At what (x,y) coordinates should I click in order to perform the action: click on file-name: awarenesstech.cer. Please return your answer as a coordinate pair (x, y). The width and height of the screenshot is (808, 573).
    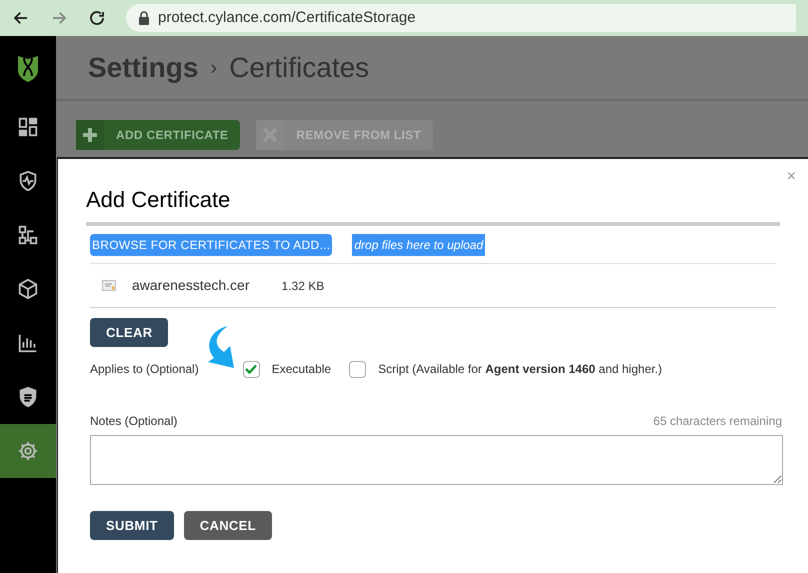
    Looking at the image, I should click on (191, 285).